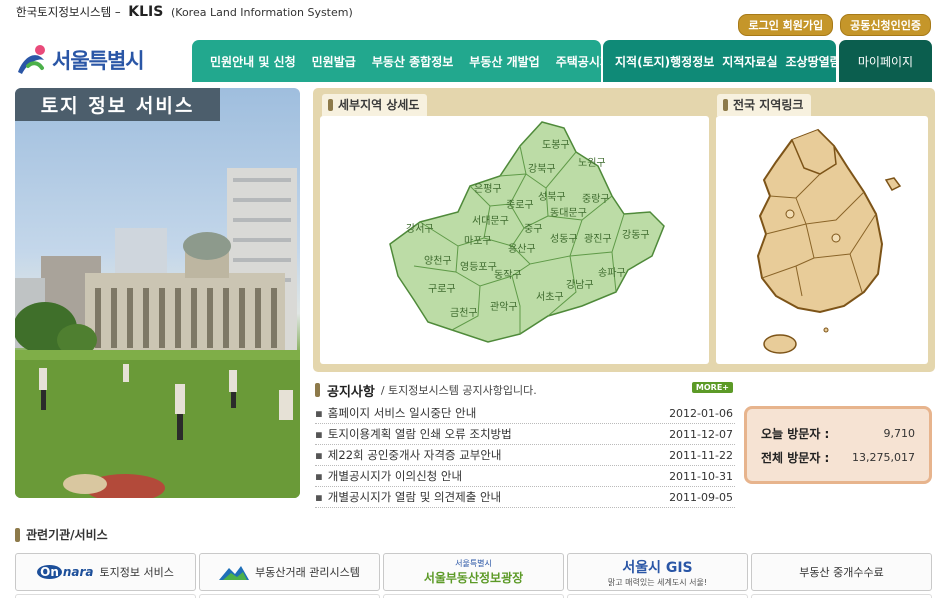 This screenshot has height=598, width=939. I want to click on nav-cadastral-admin: 지적(토지)행정정보, so click(664, 61).